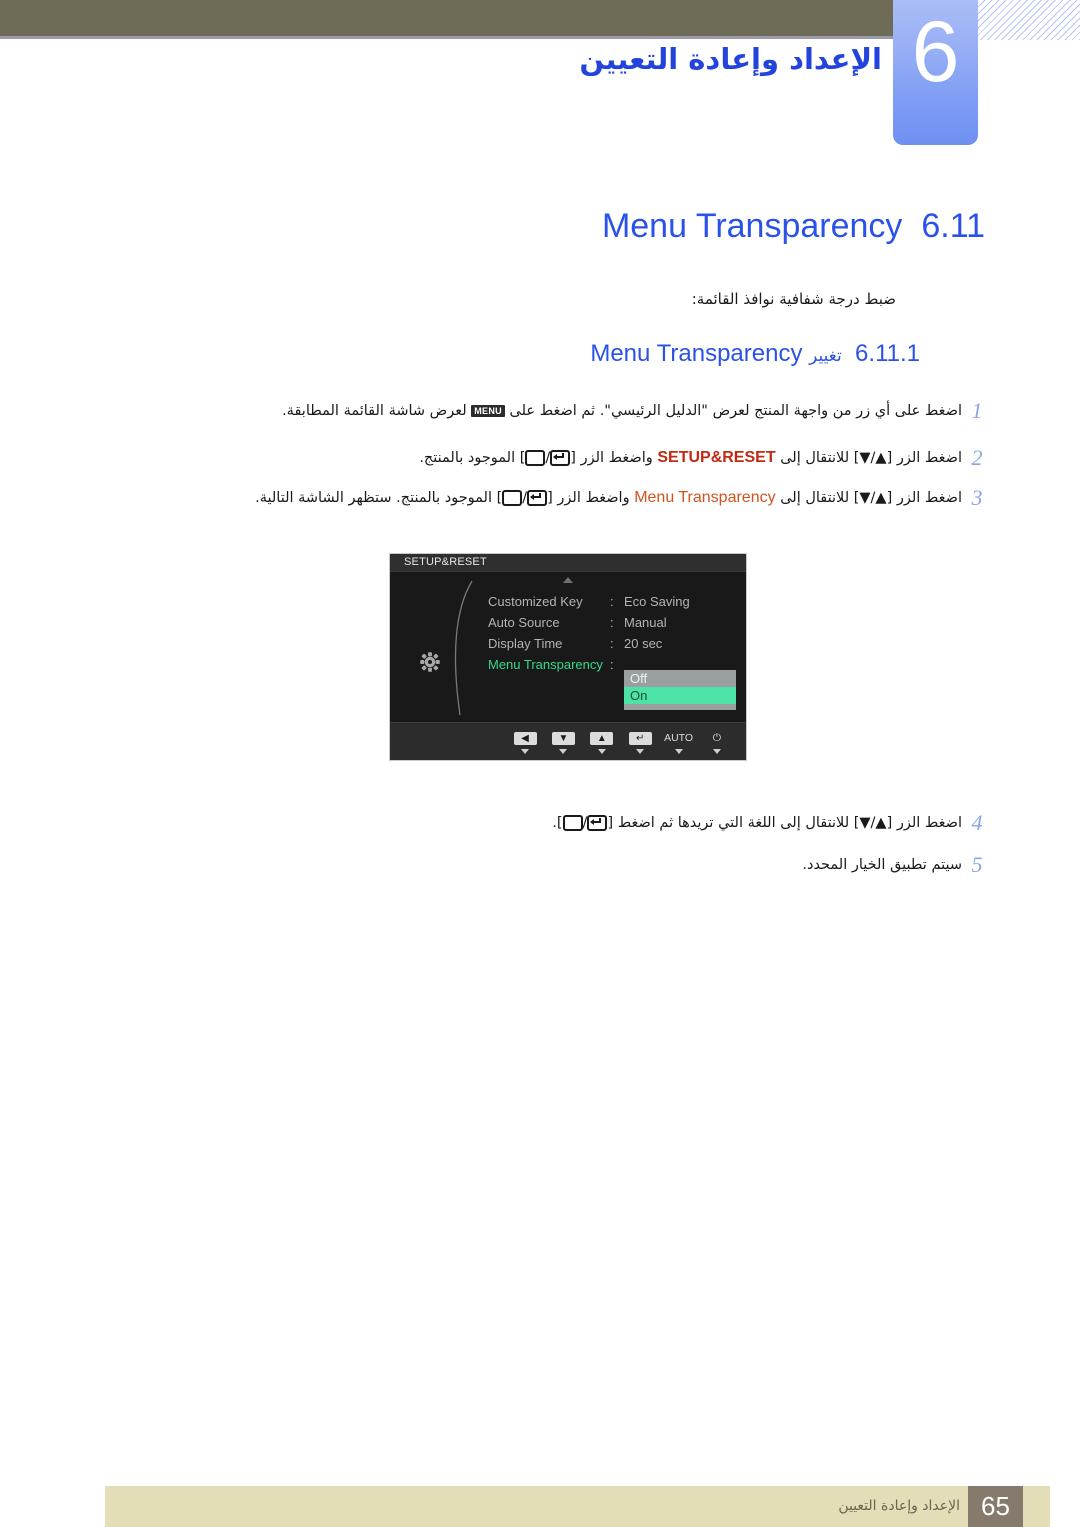  I want to click on osd-title: SETUP&RESET, so click(445, 562).